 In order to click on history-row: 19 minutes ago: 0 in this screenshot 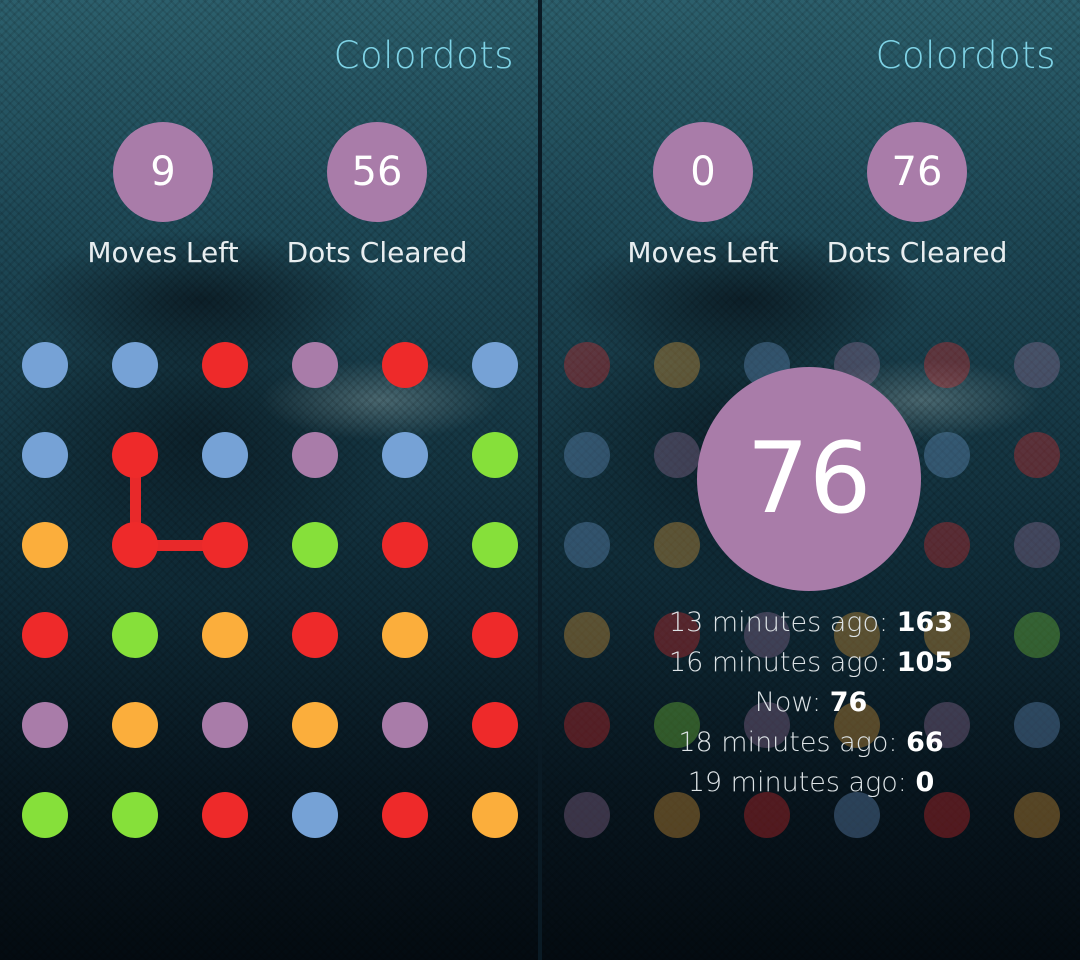, I will do `click(811, 782)`.